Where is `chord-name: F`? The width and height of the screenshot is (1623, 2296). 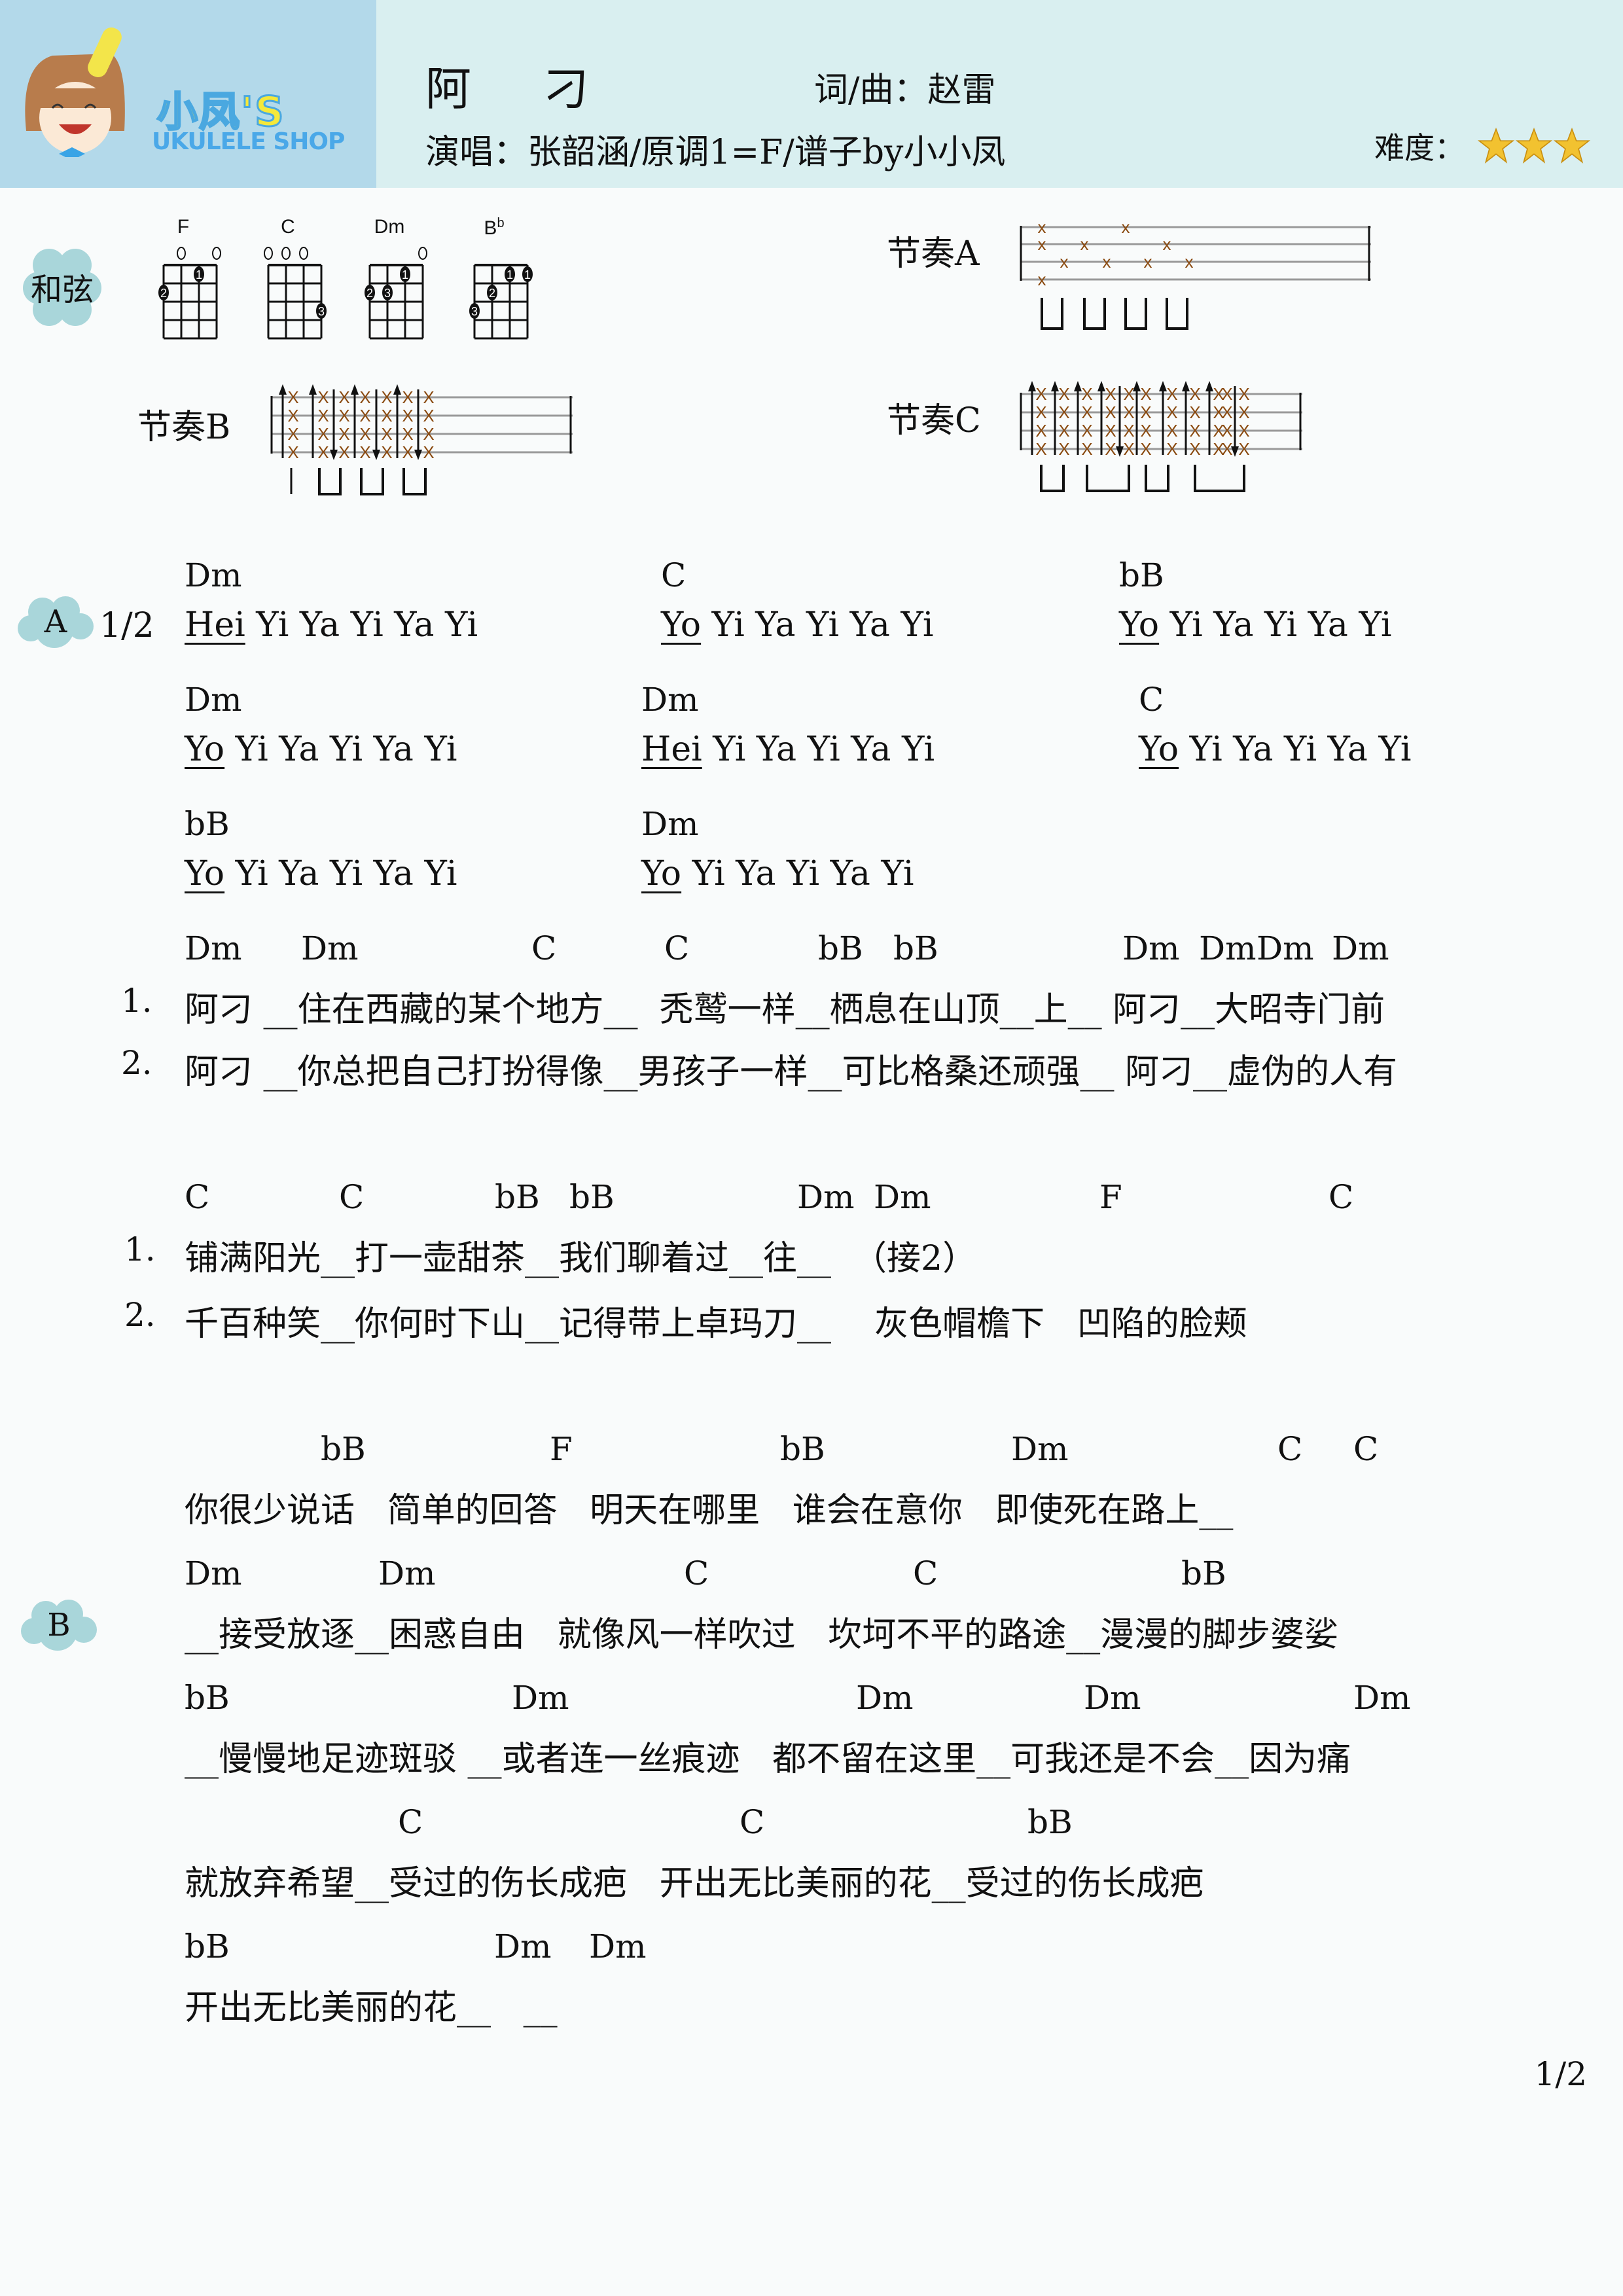
chord-name: F is located at coordinates (183, 227).